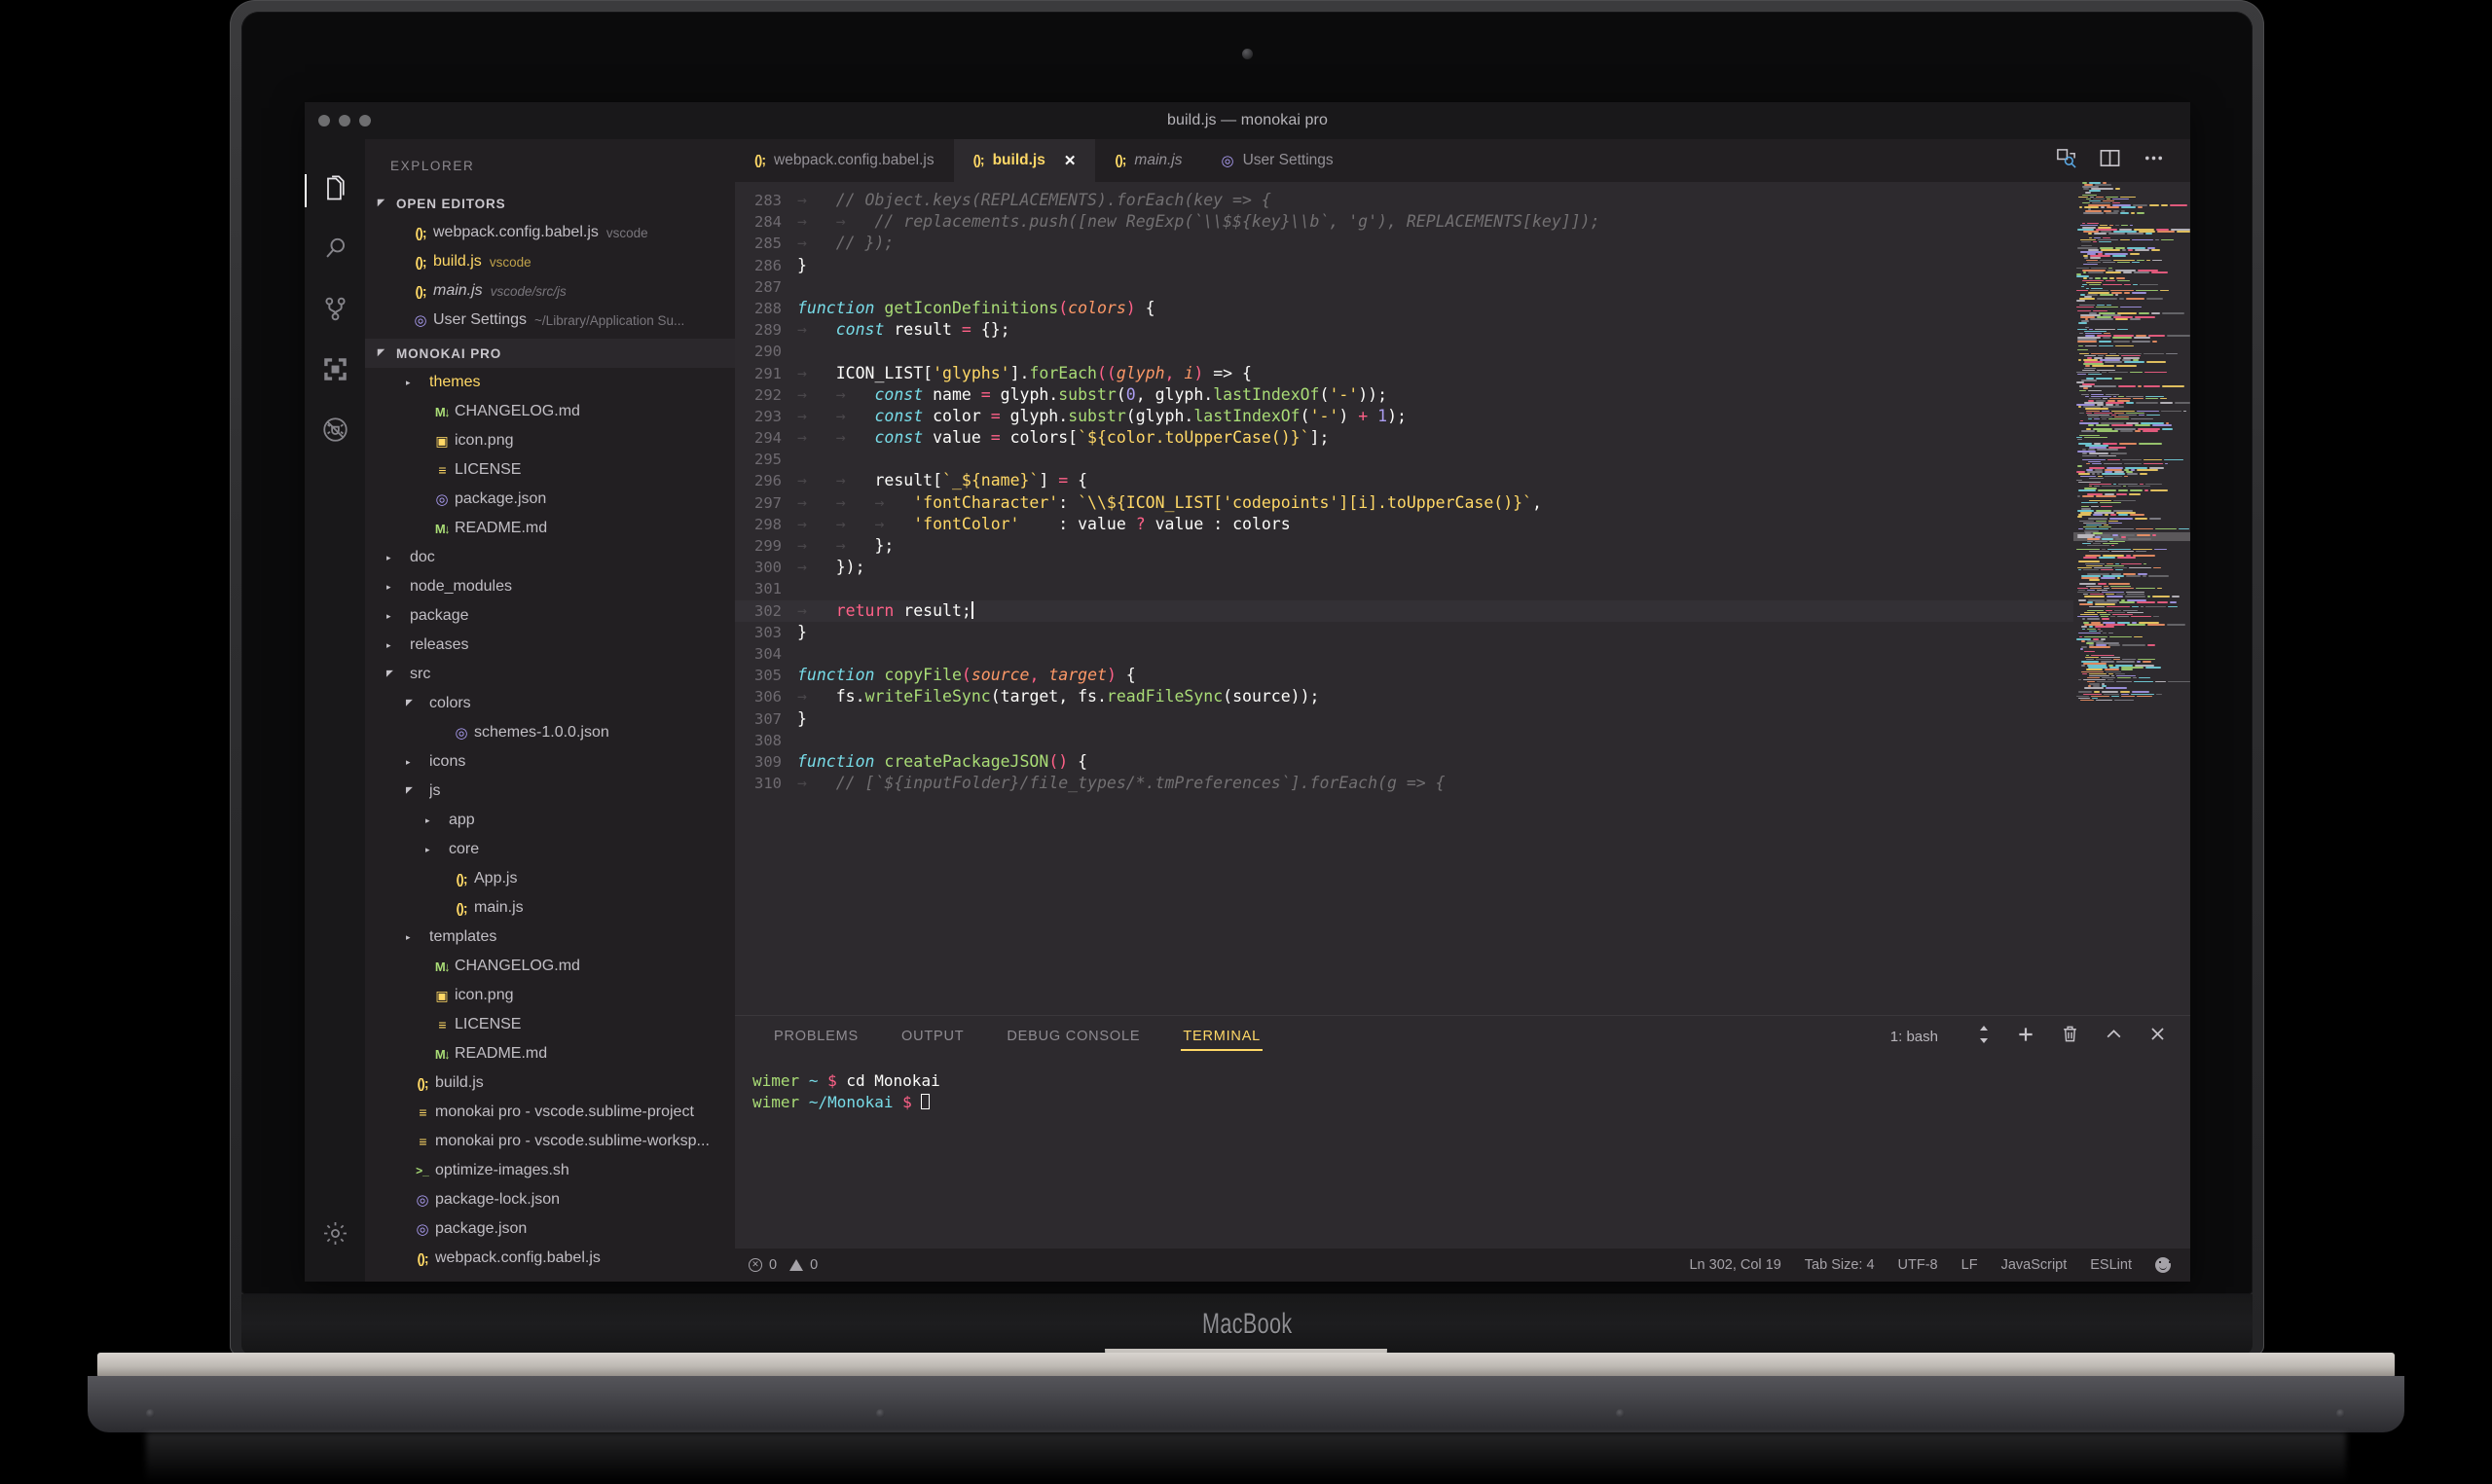  I want to click on terminal-output: wimer ~ $ cd Monokai wimer ~/Monokai $, so click(1462, 1153).